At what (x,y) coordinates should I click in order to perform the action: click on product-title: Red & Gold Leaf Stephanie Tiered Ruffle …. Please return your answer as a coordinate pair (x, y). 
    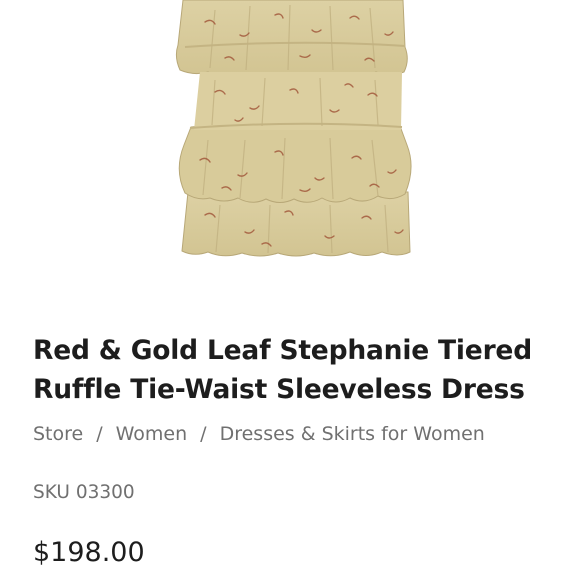
    Looking at the image, I should click on (282, 370).